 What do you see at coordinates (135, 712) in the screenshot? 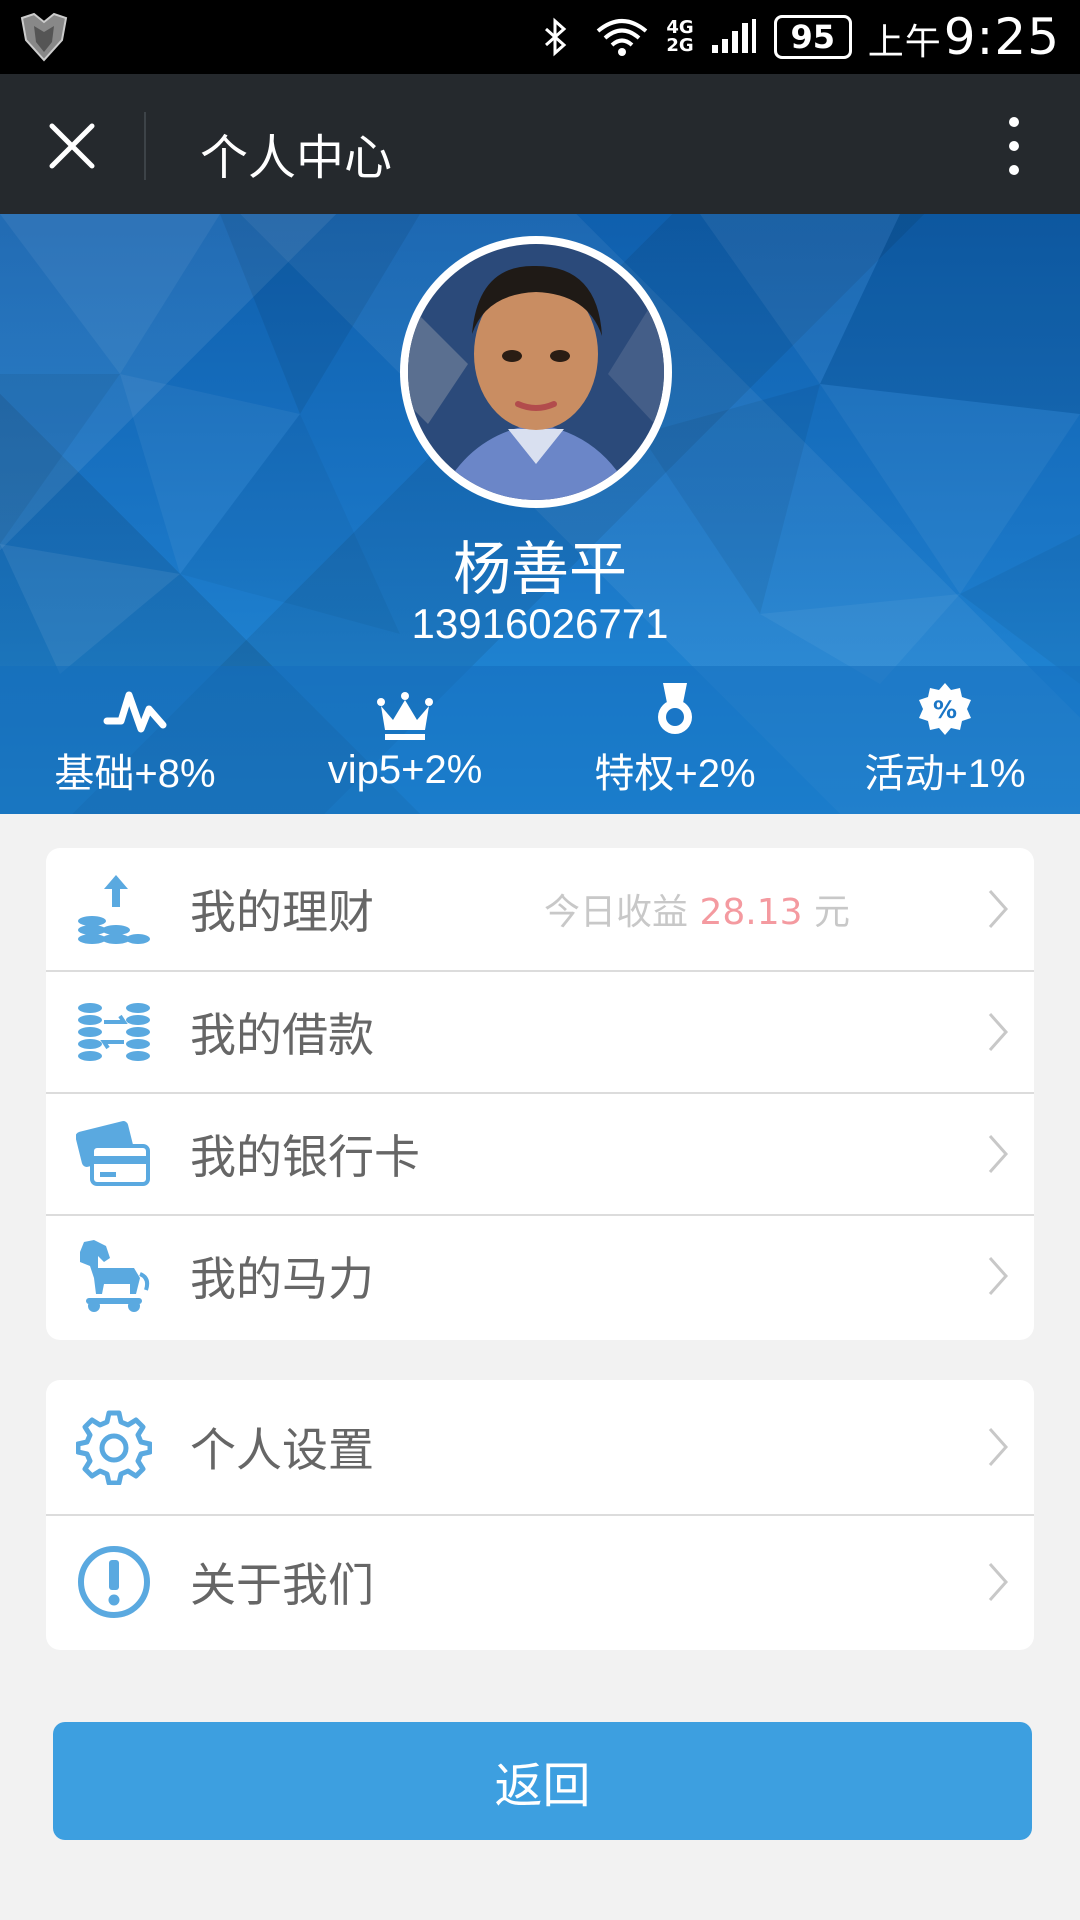
I see `pulse-icon` at bounding box center [135, 712].